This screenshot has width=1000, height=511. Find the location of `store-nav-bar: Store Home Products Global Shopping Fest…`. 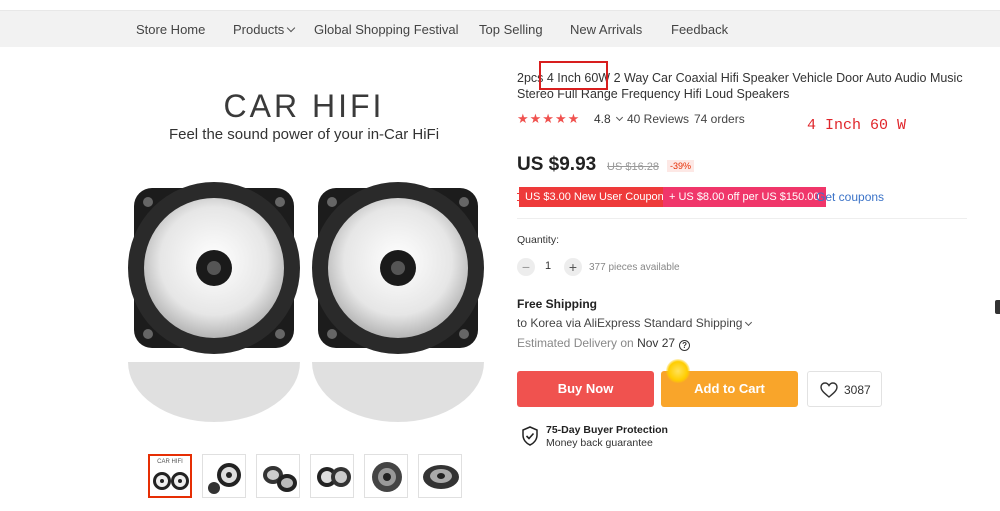

store-nav-bar: Store Home Products Global Shopping Fest… is located at coordinates (500, 28).